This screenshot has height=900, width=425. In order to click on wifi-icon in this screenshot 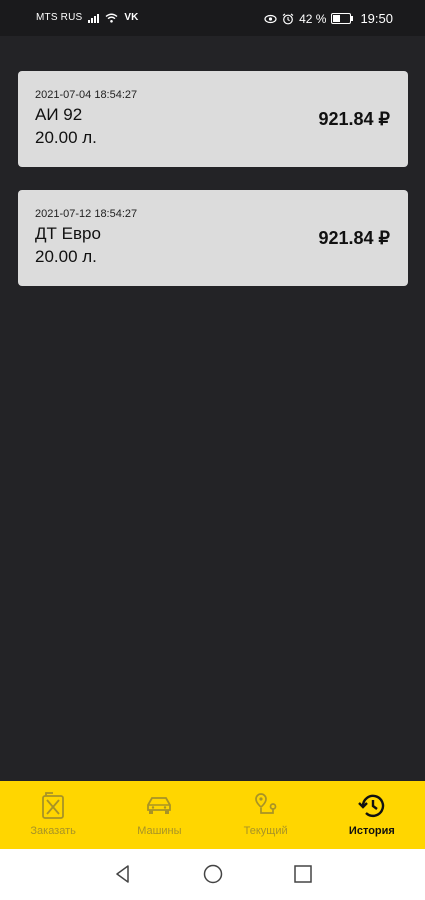, I will do `click(111, 18)`.